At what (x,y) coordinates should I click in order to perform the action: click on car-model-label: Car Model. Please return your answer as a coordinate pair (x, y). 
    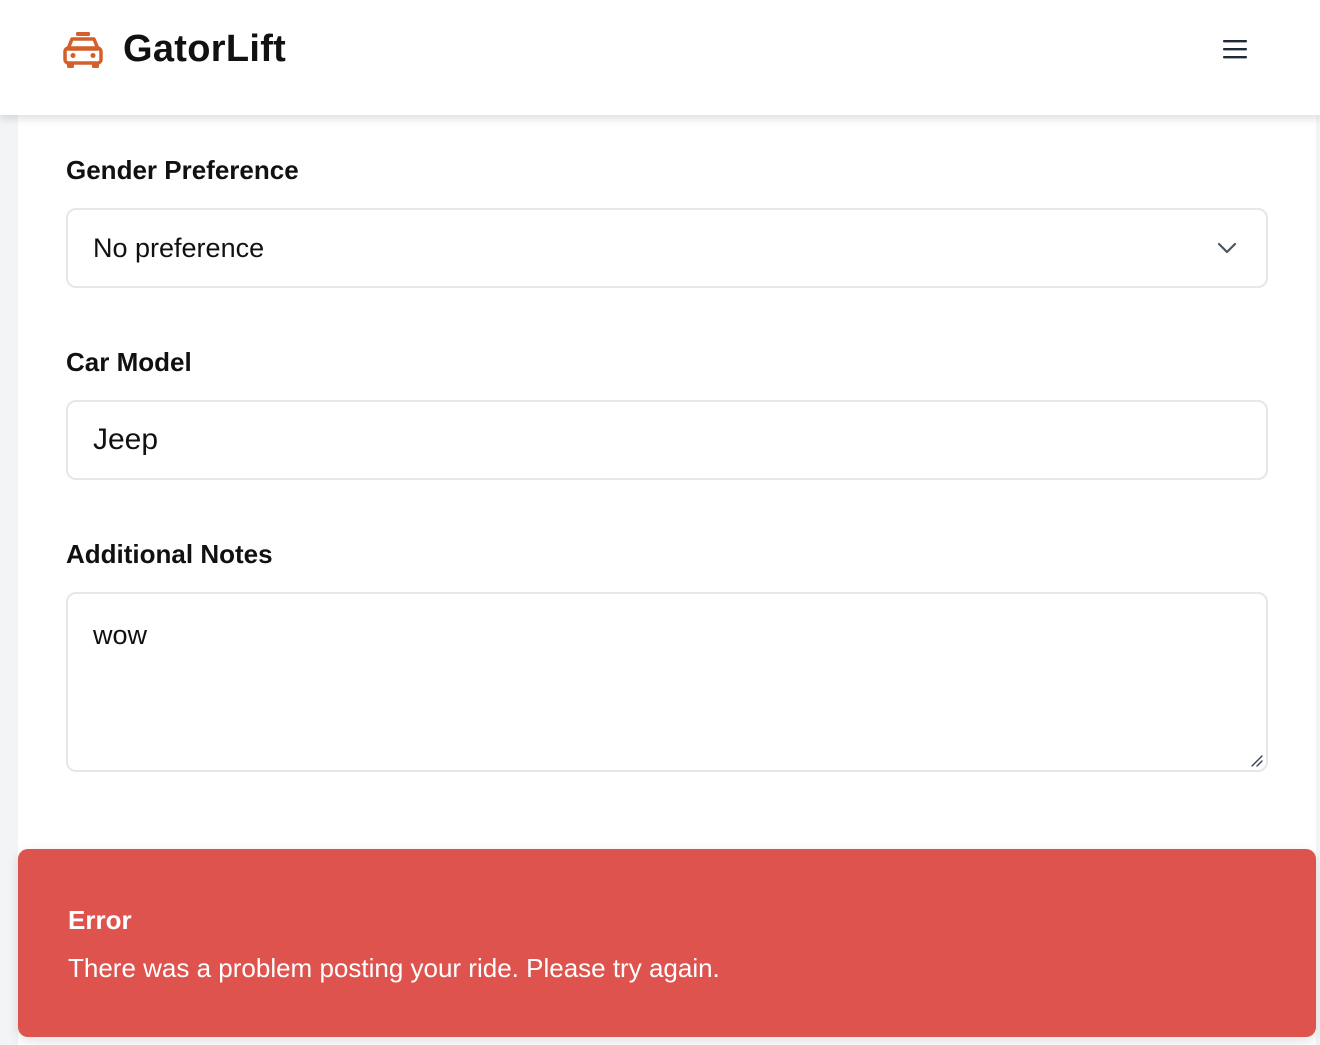
    Looking at the image, I should click on (129, 362).